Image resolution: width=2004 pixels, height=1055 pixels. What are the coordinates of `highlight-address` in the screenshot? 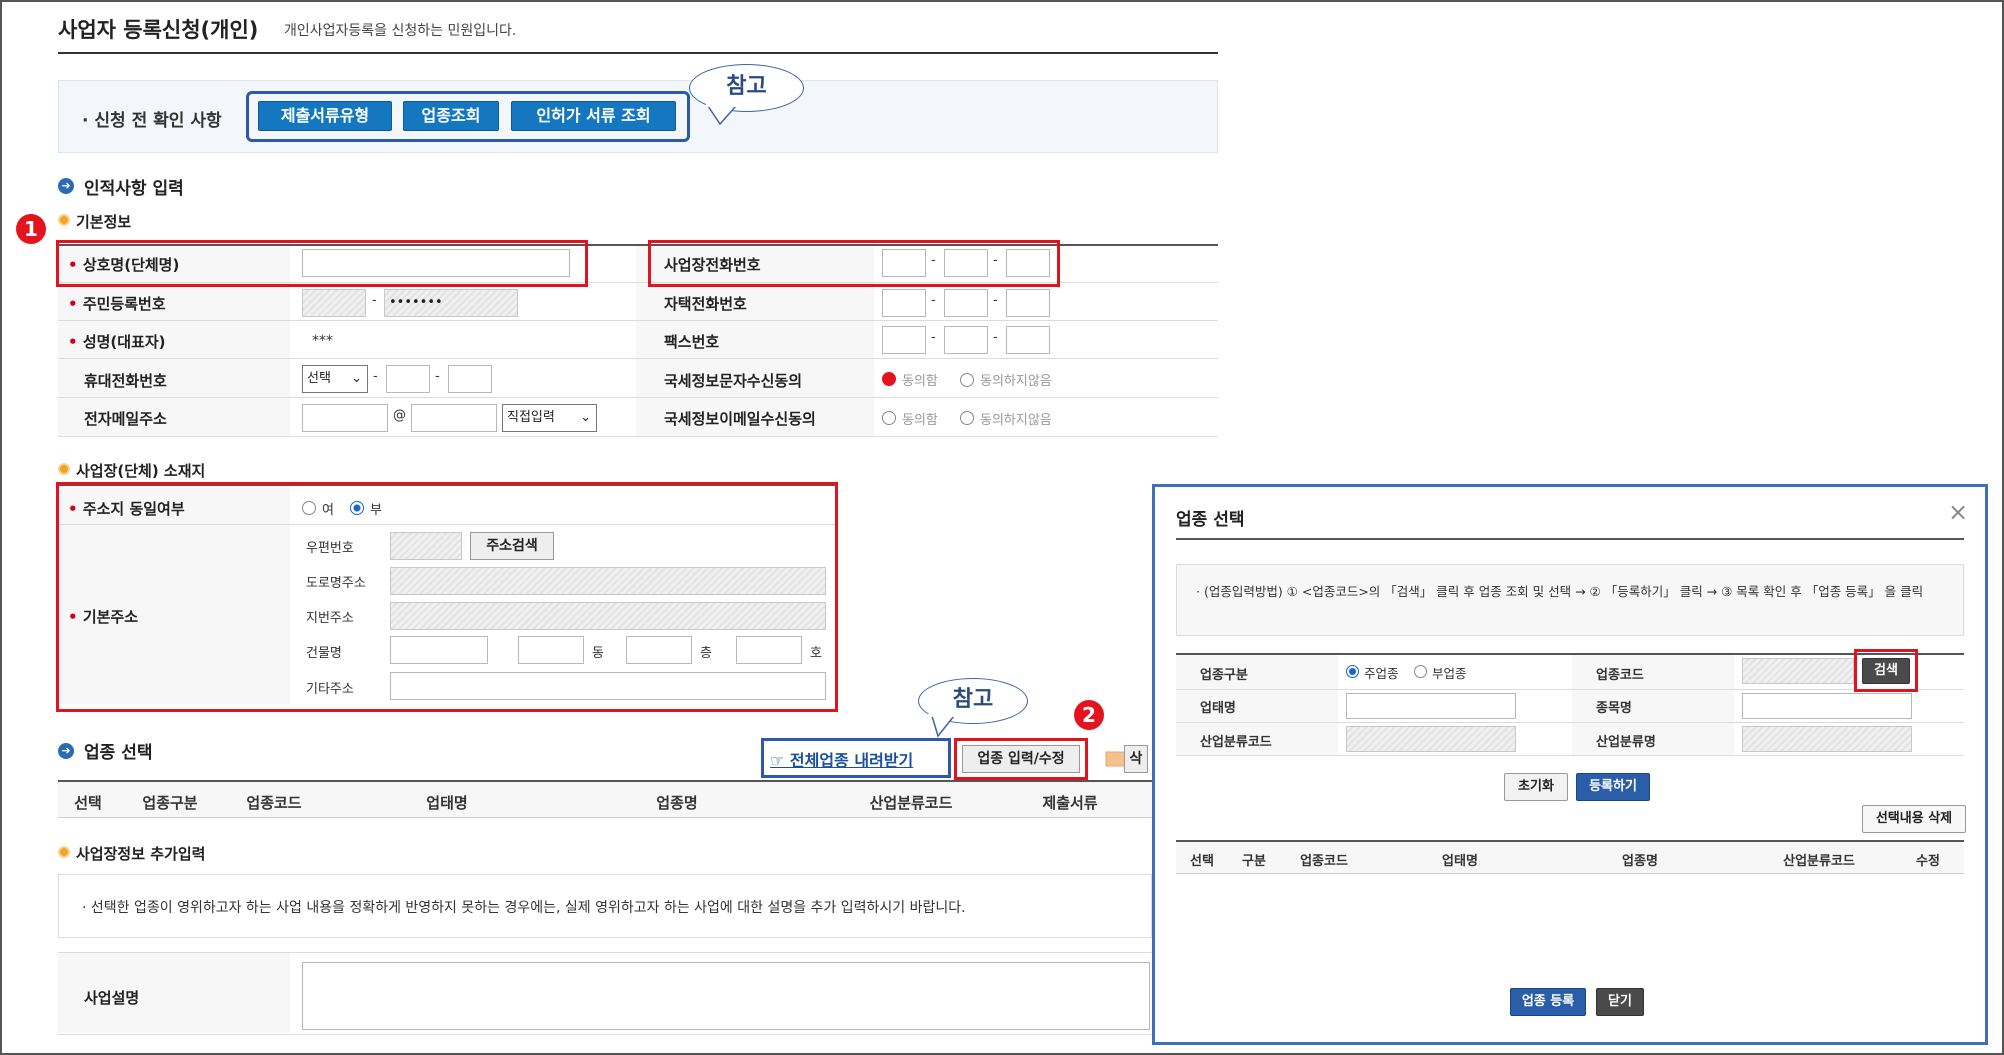 It's located at (447, 597).